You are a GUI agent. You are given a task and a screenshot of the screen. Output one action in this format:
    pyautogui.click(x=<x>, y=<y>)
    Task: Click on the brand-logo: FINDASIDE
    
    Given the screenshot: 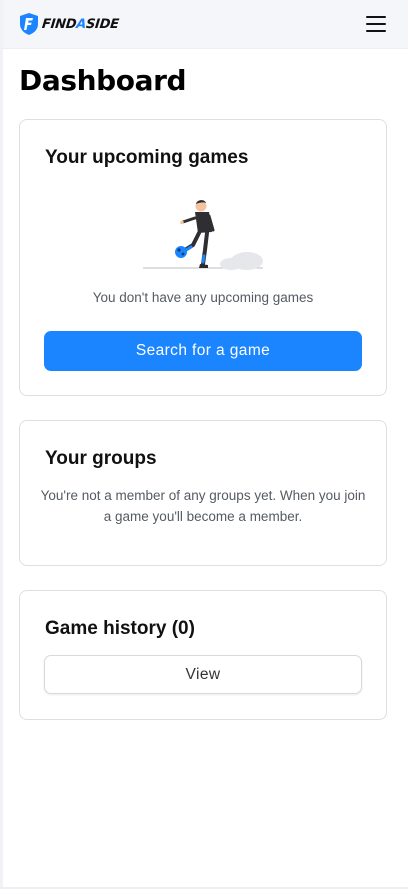 What is the action you would take?
    pyautogui.click(x=68, y=24)
    